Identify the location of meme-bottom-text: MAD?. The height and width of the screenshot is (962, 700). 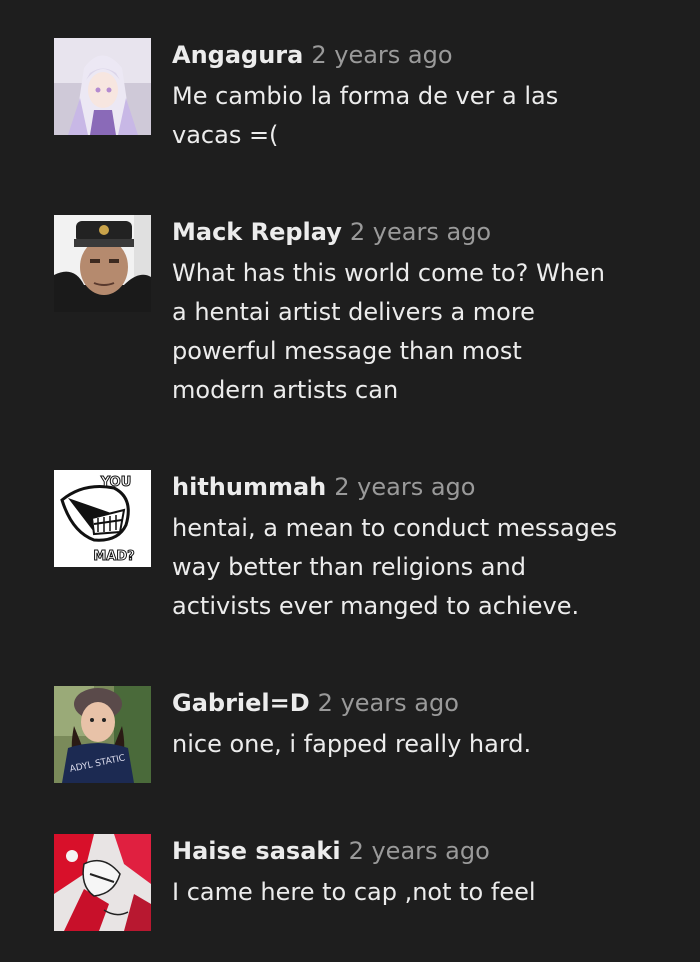
(113, 556).